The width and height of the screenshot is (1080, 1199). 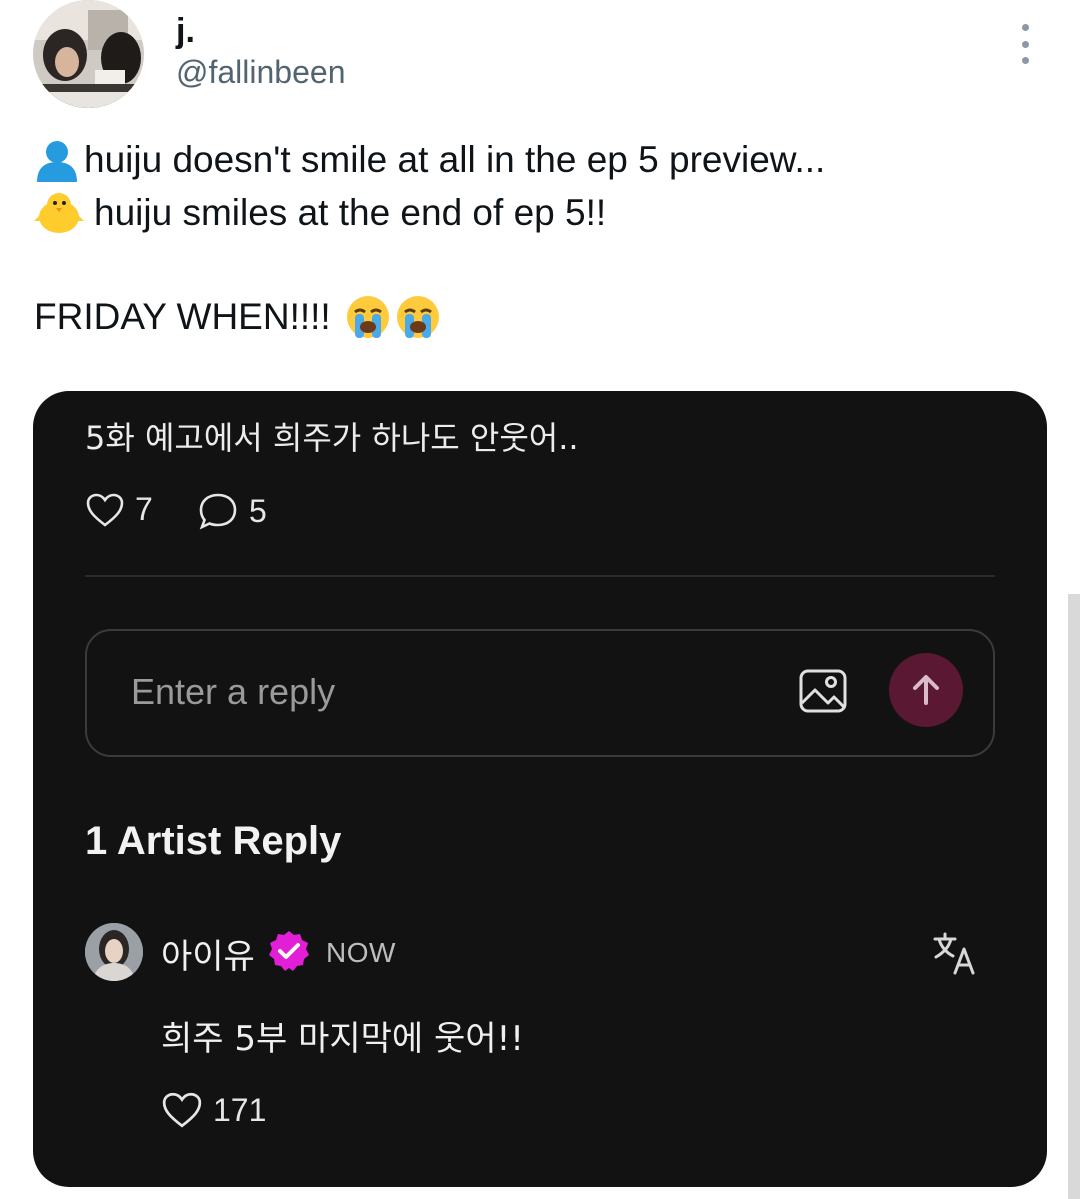 I want to click on translate-button, so click(x=955, y=953).